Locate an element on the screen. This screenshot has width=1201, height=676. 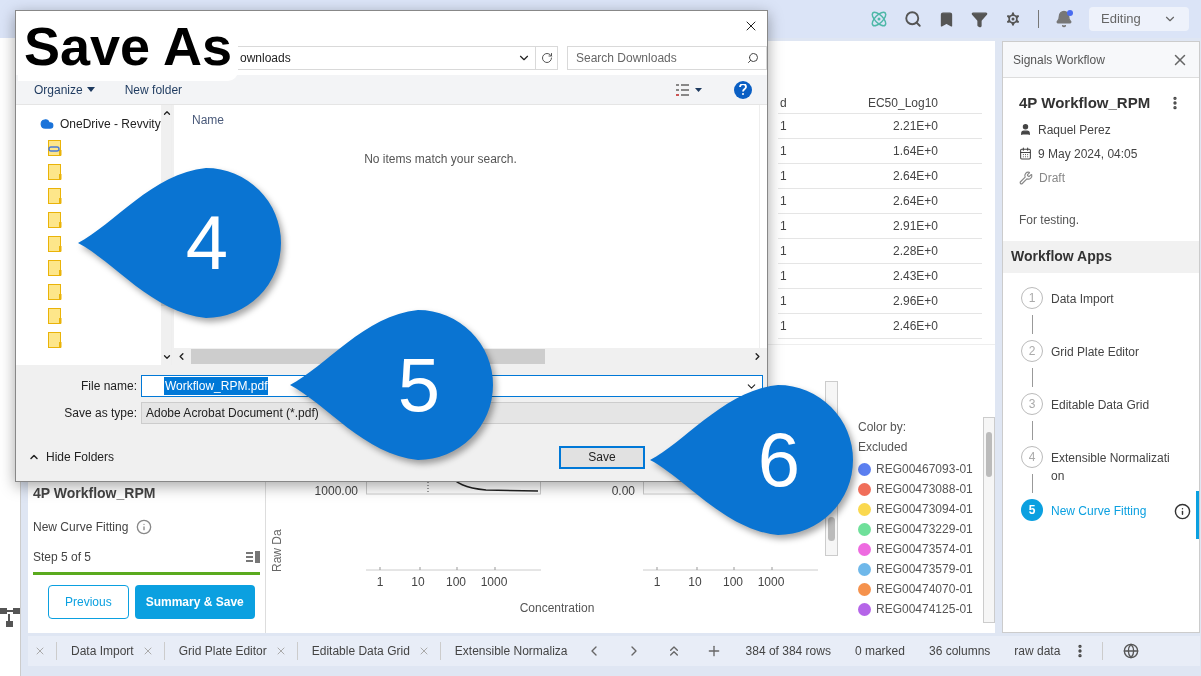
empty-message: No items match your search. is located at coordinates (440, 159).